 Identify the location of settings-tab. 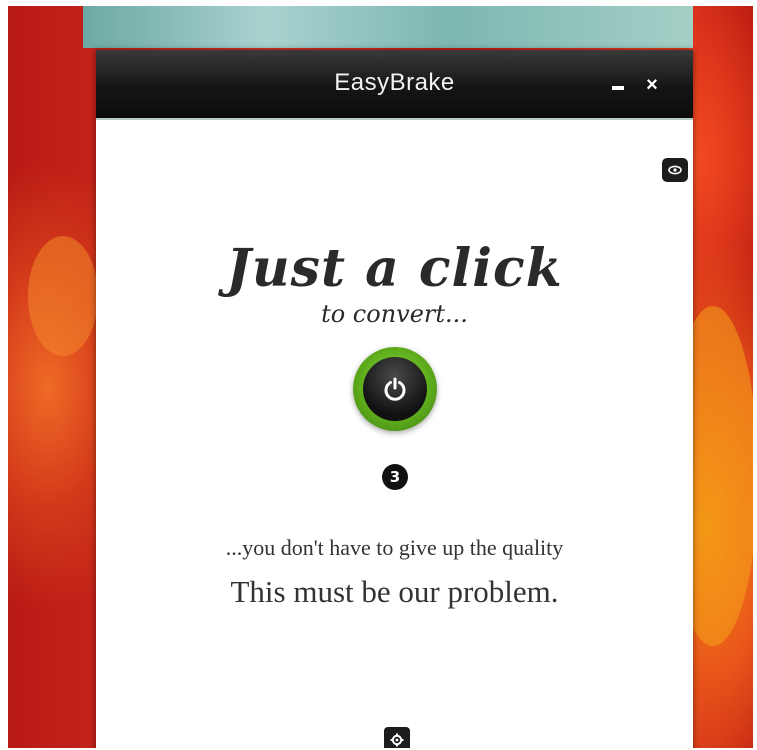
(397, 737).